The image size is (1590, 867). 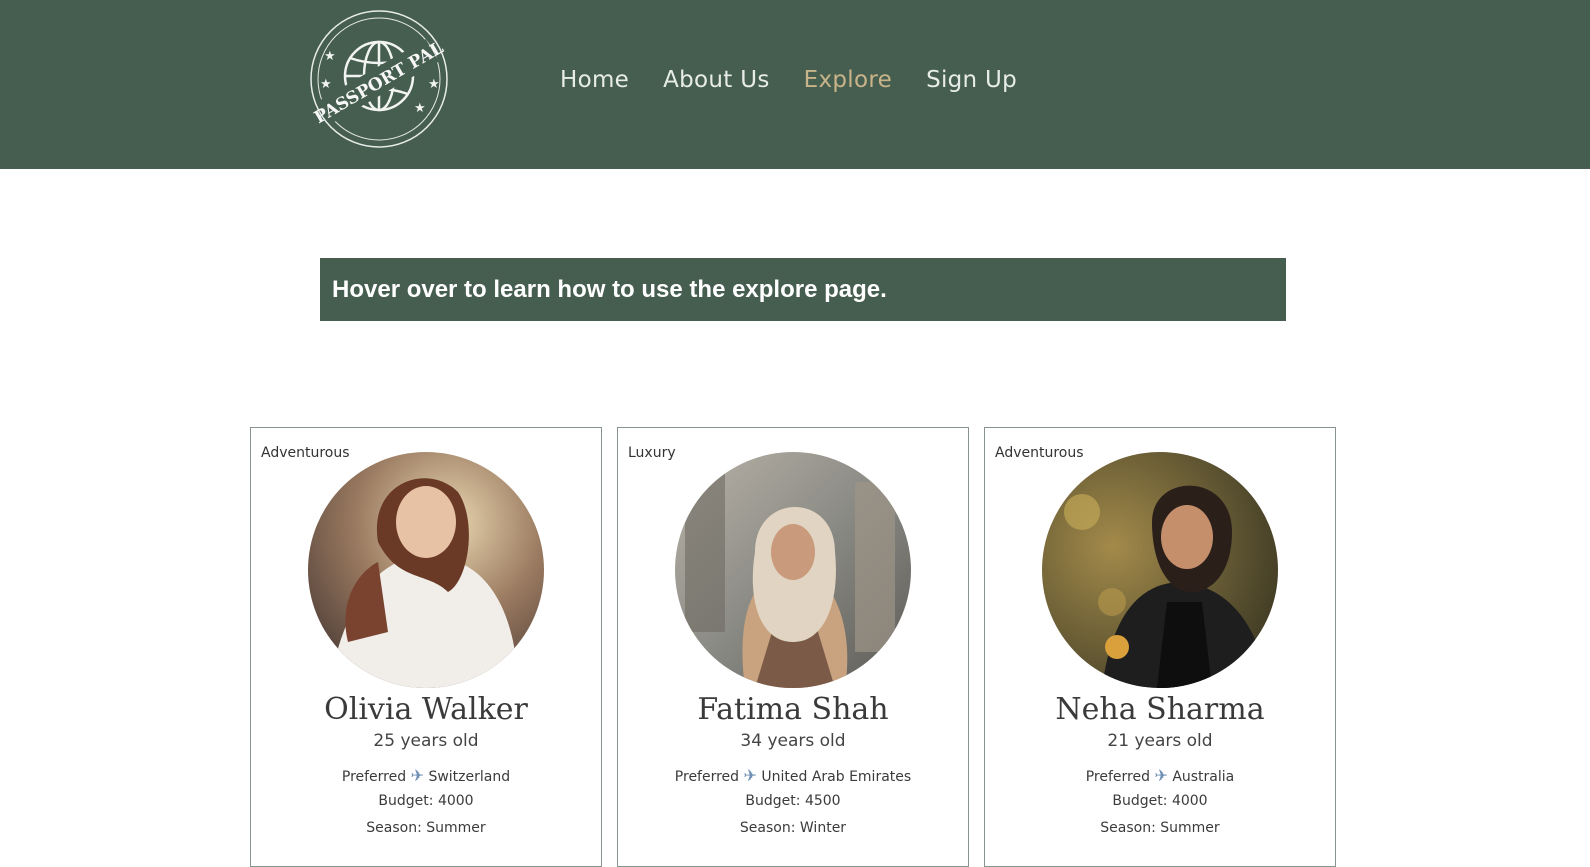 What do you see at coordinates (426, 709) in the screenshot?
I see `profile-name: Olivia Walker` at bounding box center [426, 709].